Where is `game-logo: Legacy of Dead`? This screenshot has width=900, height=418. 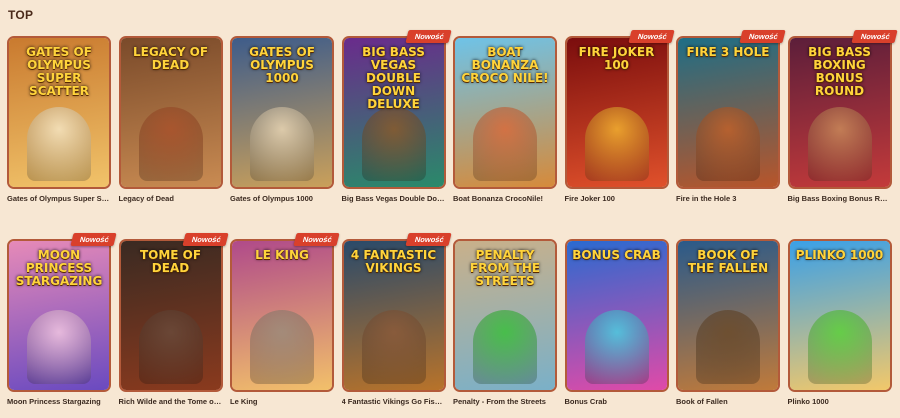 game-logo: Legacy of Dead is located at coordinates (170, 58).